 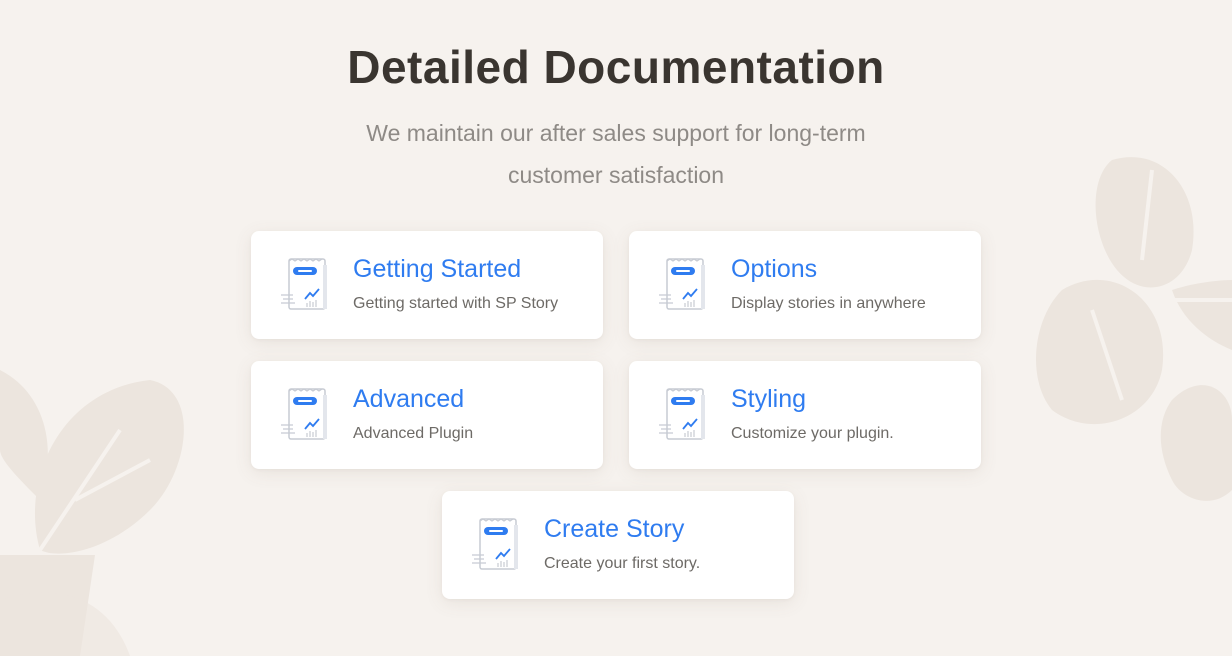 I want to click on doc-card-options: Options Display stories in anywhere, so click(x=805, y=285).